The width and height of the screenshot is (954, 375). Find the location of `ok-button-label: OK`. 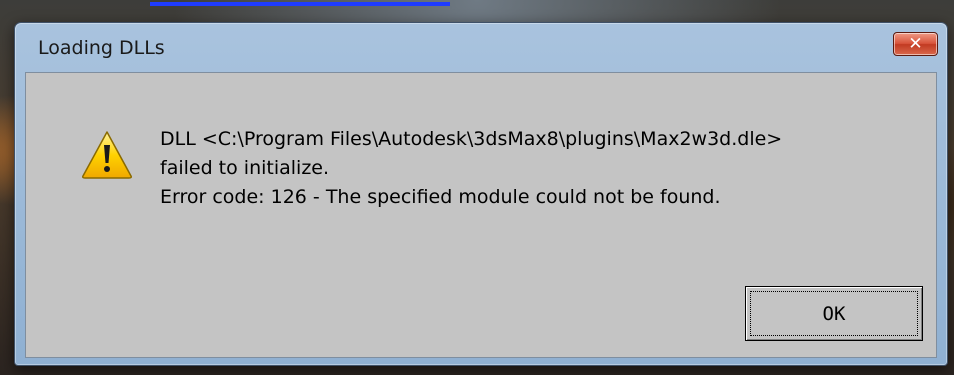

ok-button-label: OK is located at coordinates (834, 313).